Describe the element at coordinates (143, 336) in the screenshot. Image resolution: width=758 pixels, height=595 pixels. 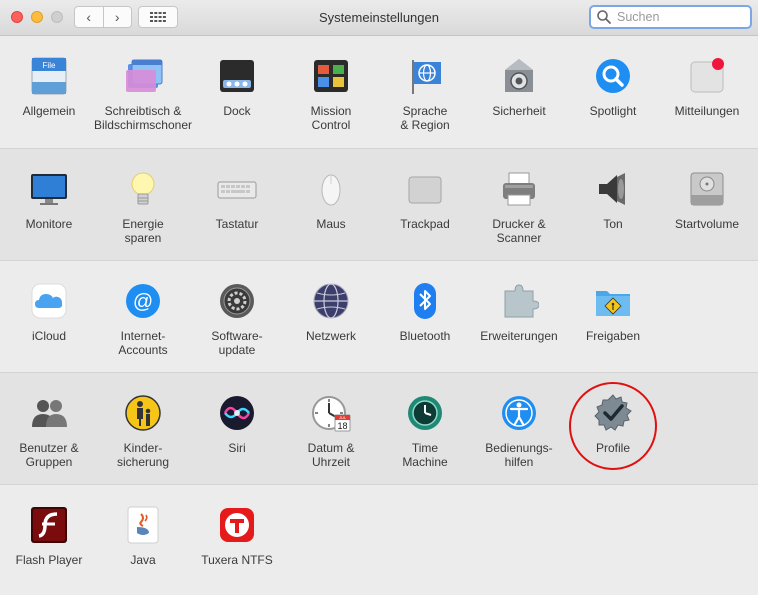
I see `label-line-1: Internet-` at that location.